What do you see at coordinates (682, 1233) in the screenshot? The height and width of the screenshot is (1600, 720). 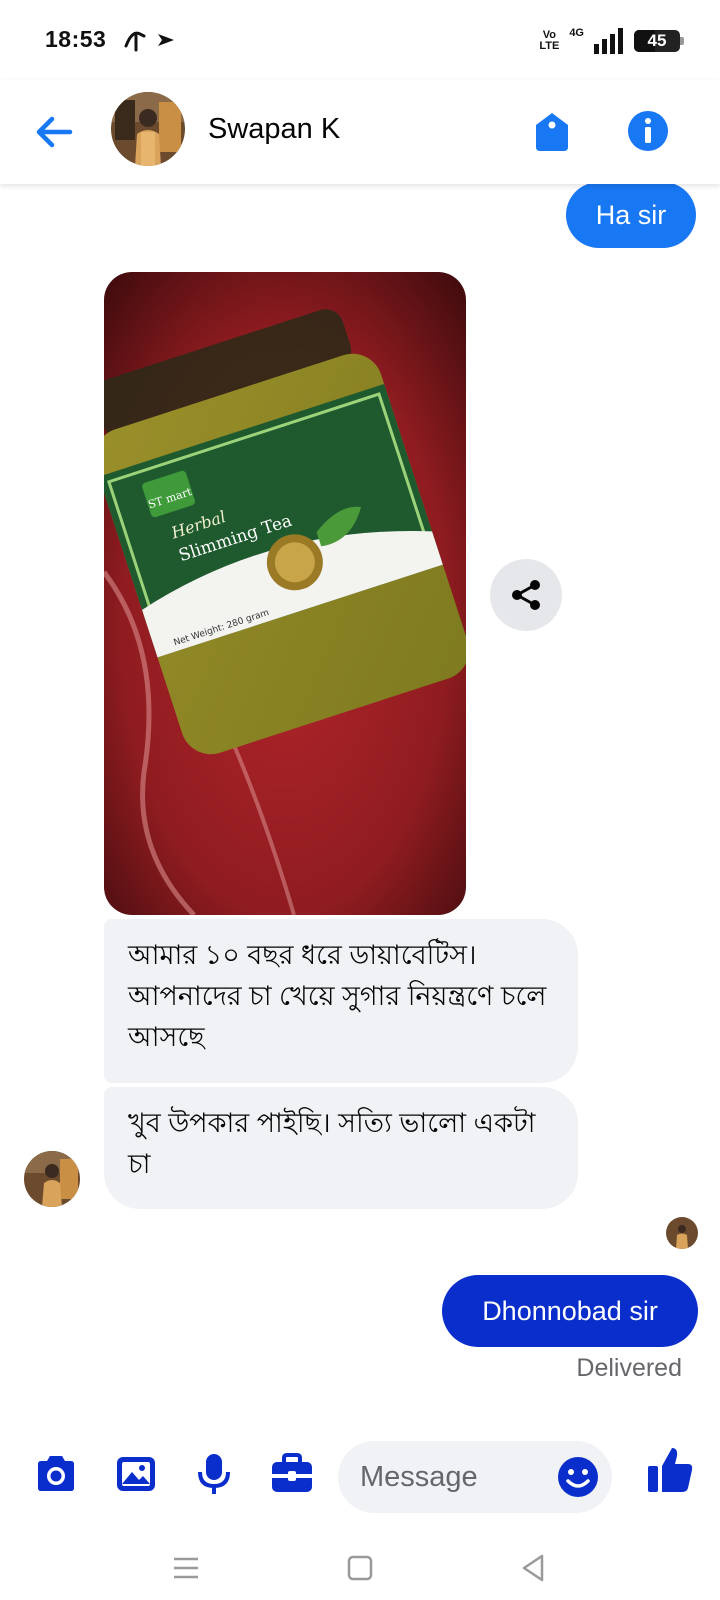 I see `seen-avatar` at bounding box center [682, 1233].